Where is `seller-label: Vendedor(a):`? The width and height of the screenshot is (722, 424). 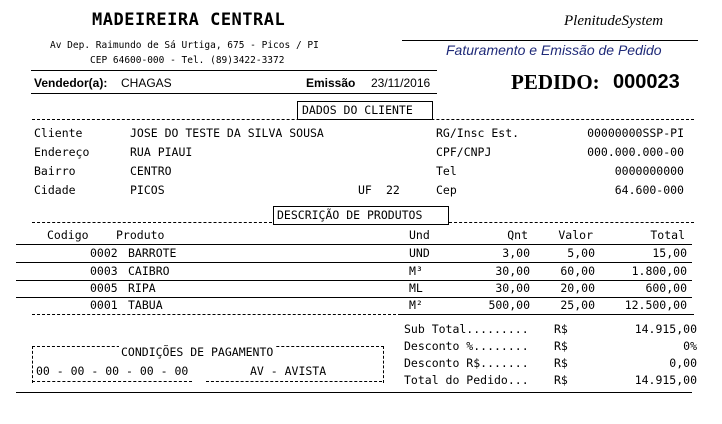 seller-label: Vendedor(a): is located at coordinates (71, 83).